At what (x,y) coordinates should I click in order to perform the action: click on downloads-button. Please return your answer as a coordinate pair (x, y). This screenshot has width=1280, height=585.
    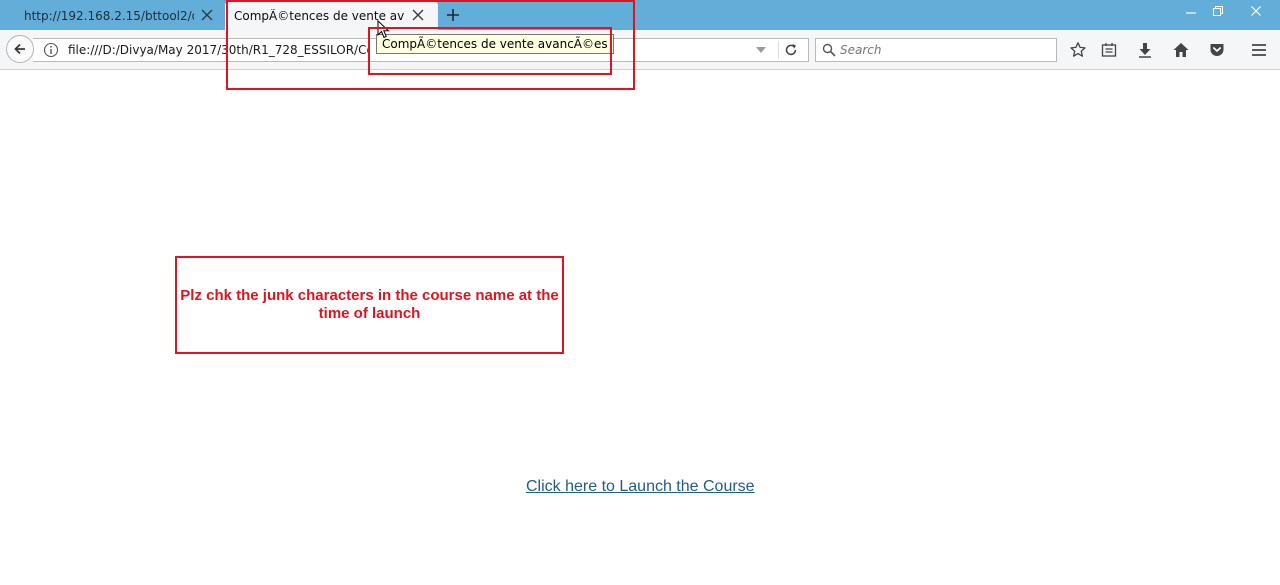
    Looking at the image, I should click on (1145, 50).